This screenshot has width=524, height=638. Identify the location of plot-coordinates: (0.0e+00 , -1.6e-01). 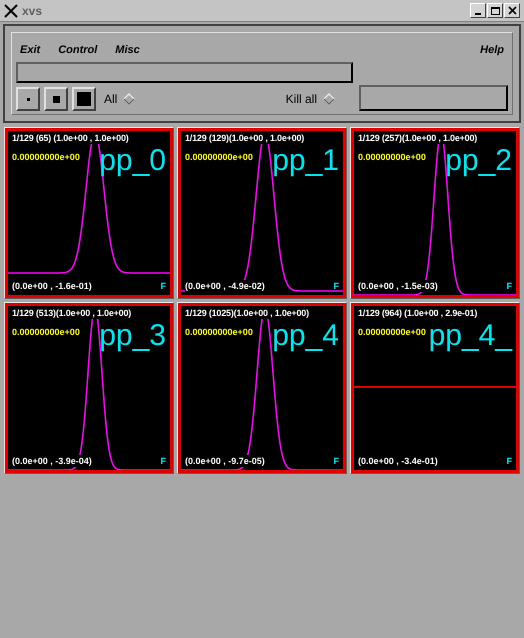
(52, 286).